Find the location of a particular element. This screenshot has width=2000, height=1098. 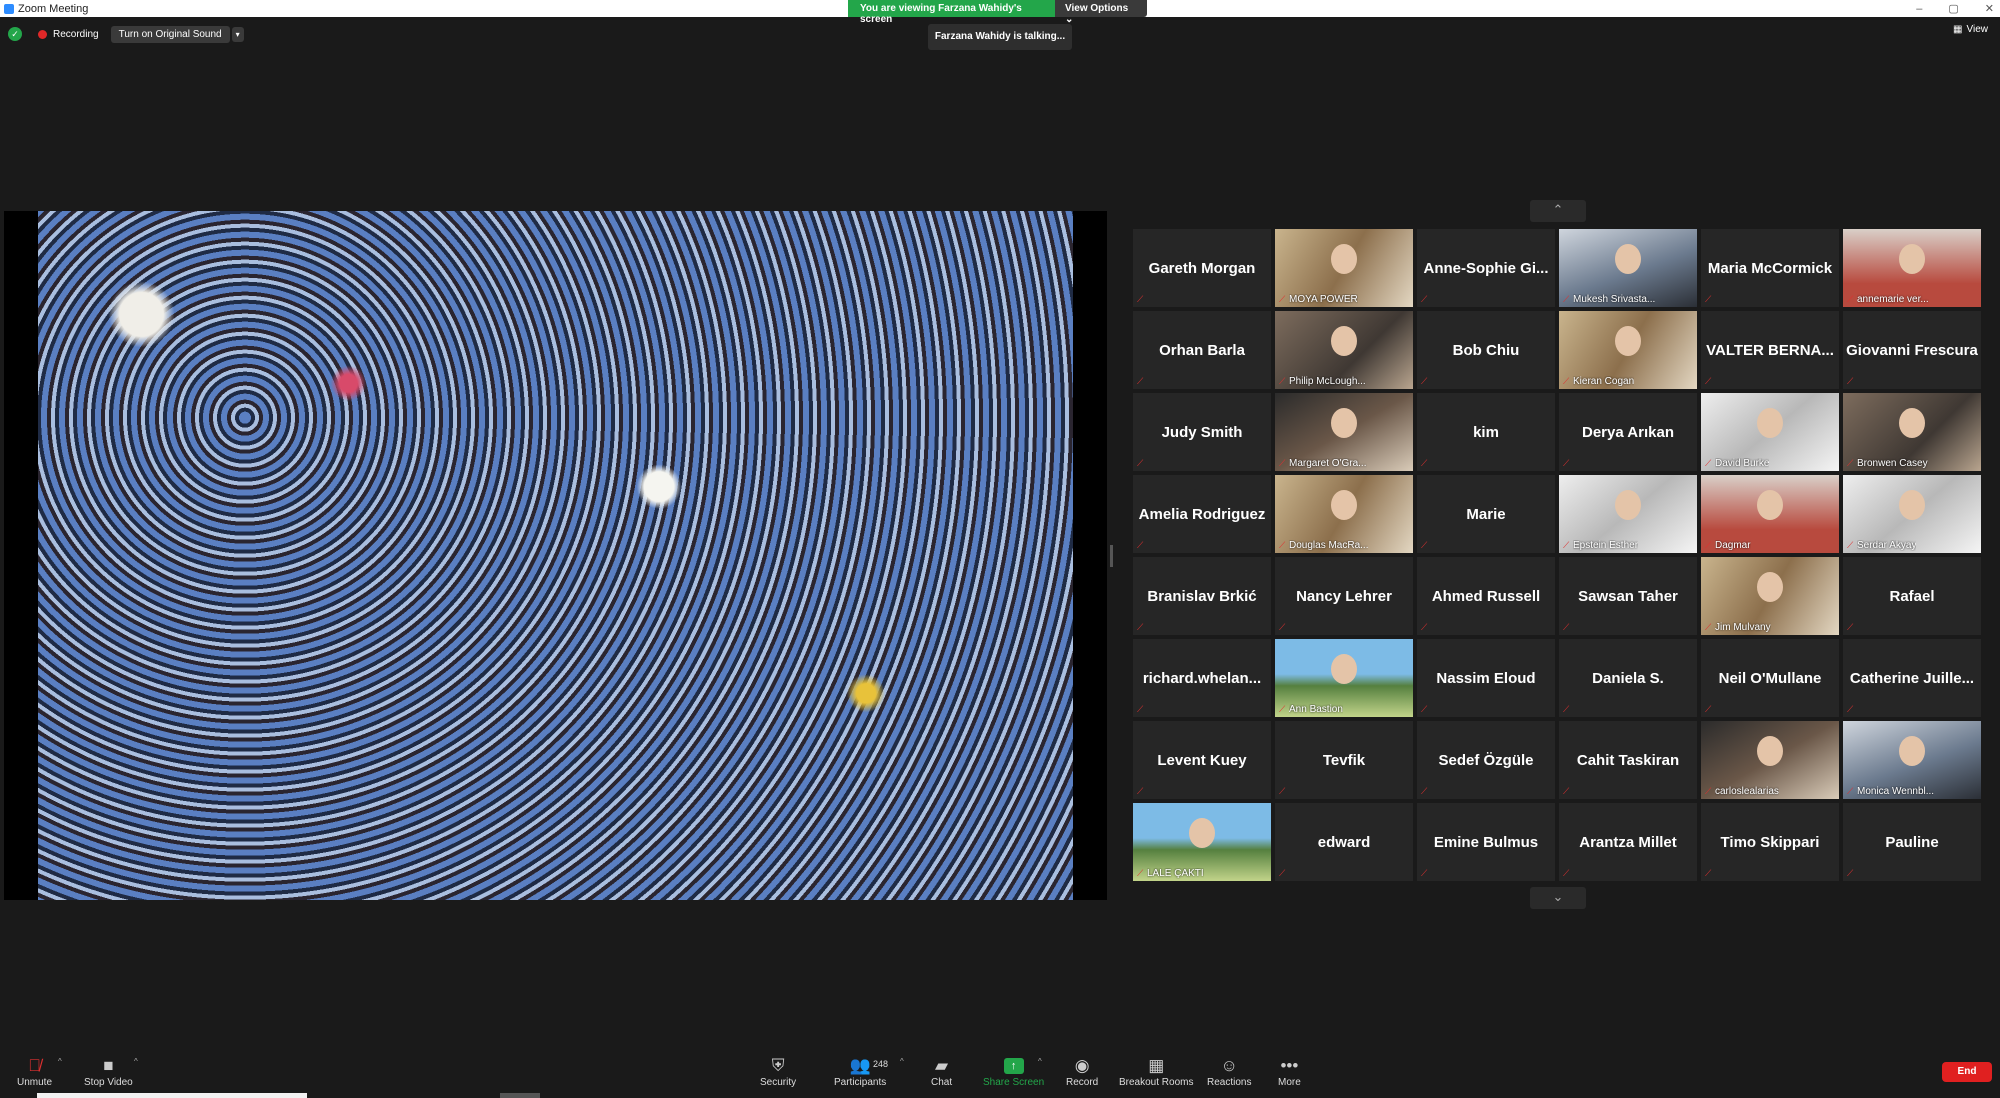

participant-tile: Daniela S. ⟋ is located at coordinates (1628, 678).